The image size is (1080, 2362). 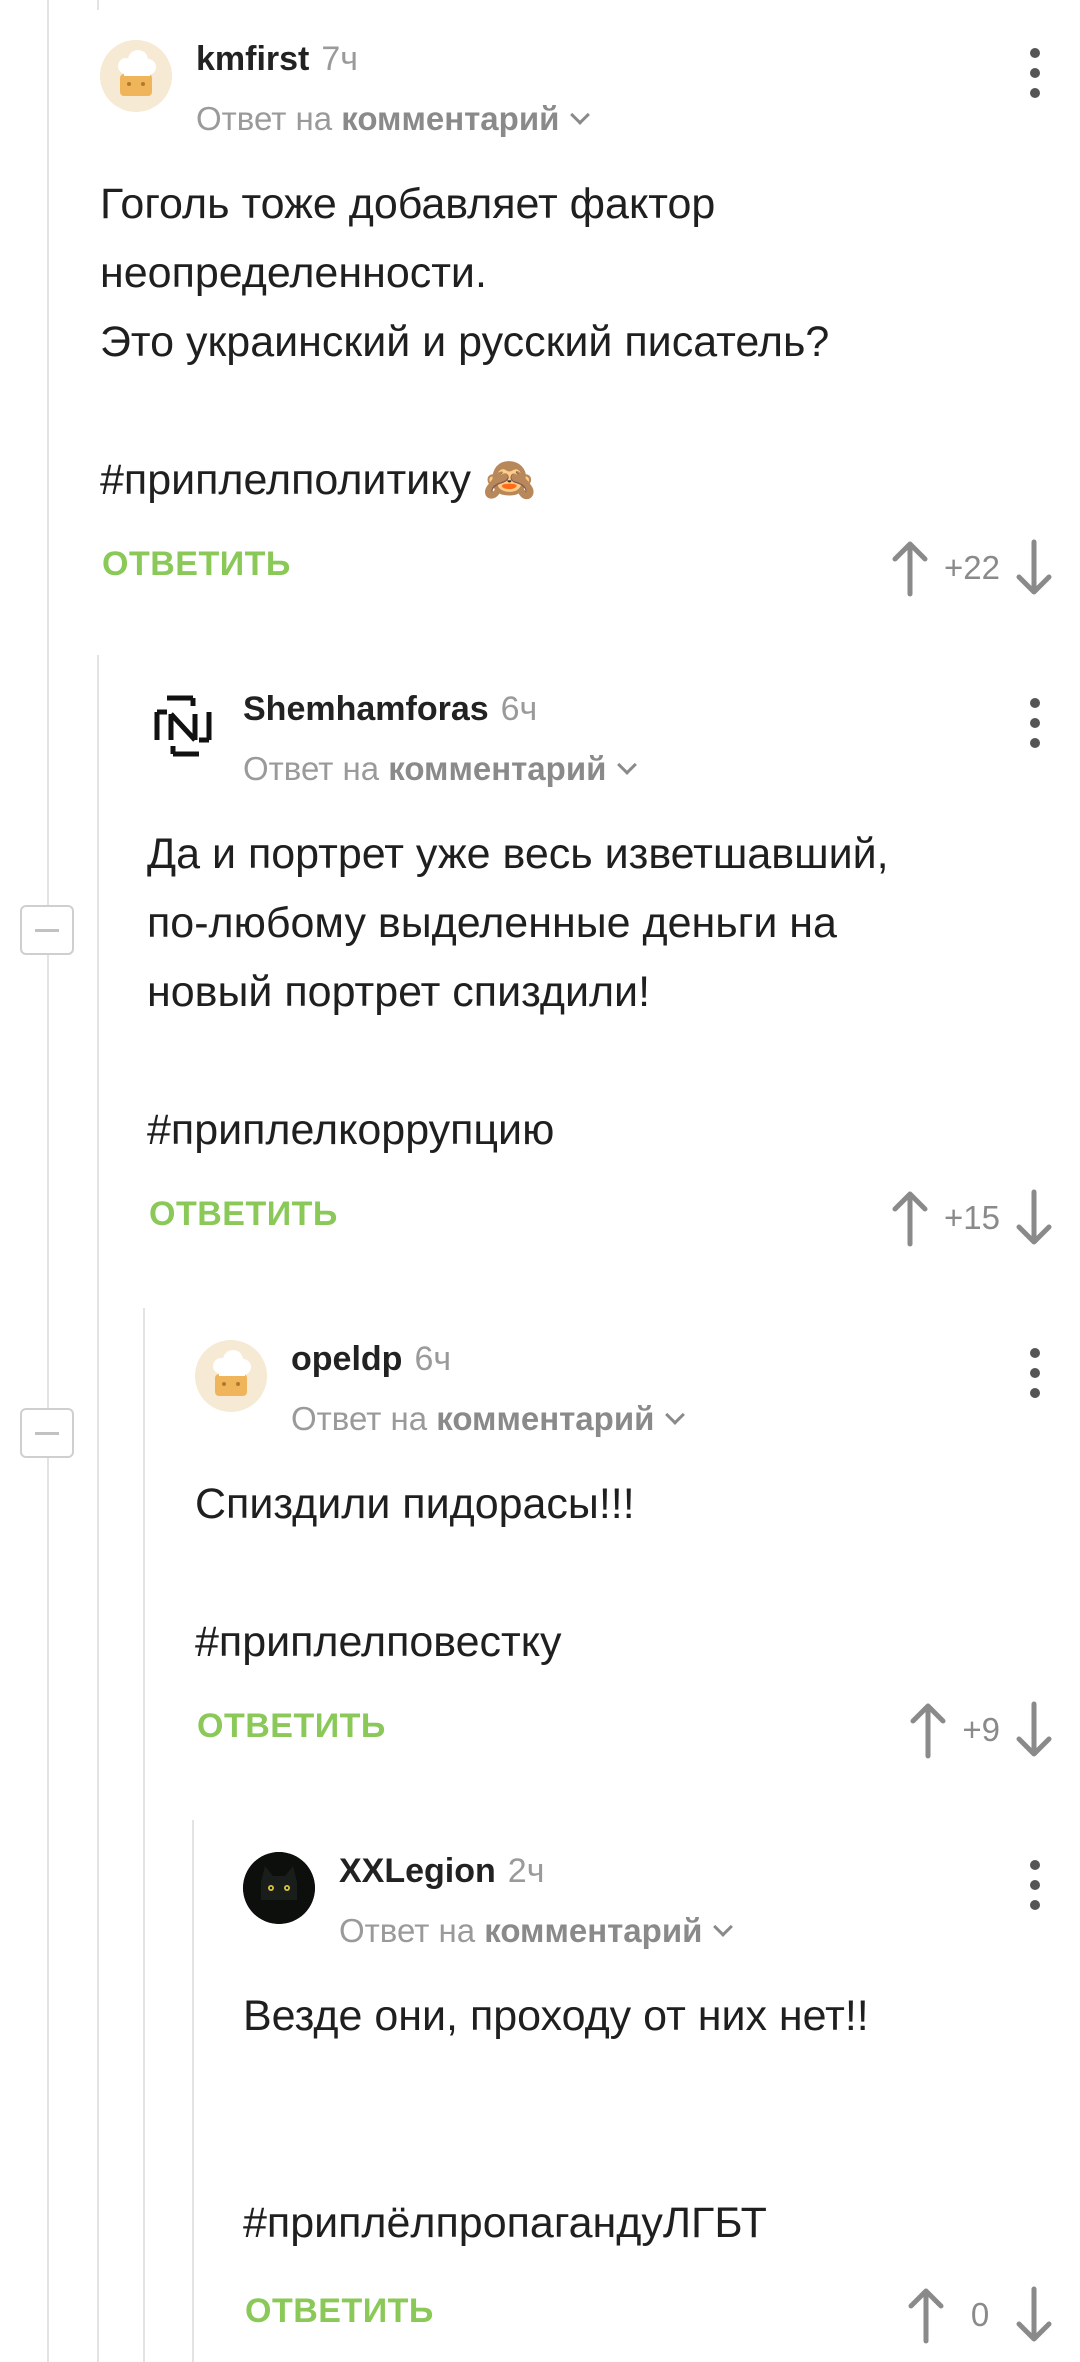 What do you see at coordinates (350, 1130) in the screenshot?
I see `hashtag: #приплелкоррупцию` at bounding box center [350, 1130].